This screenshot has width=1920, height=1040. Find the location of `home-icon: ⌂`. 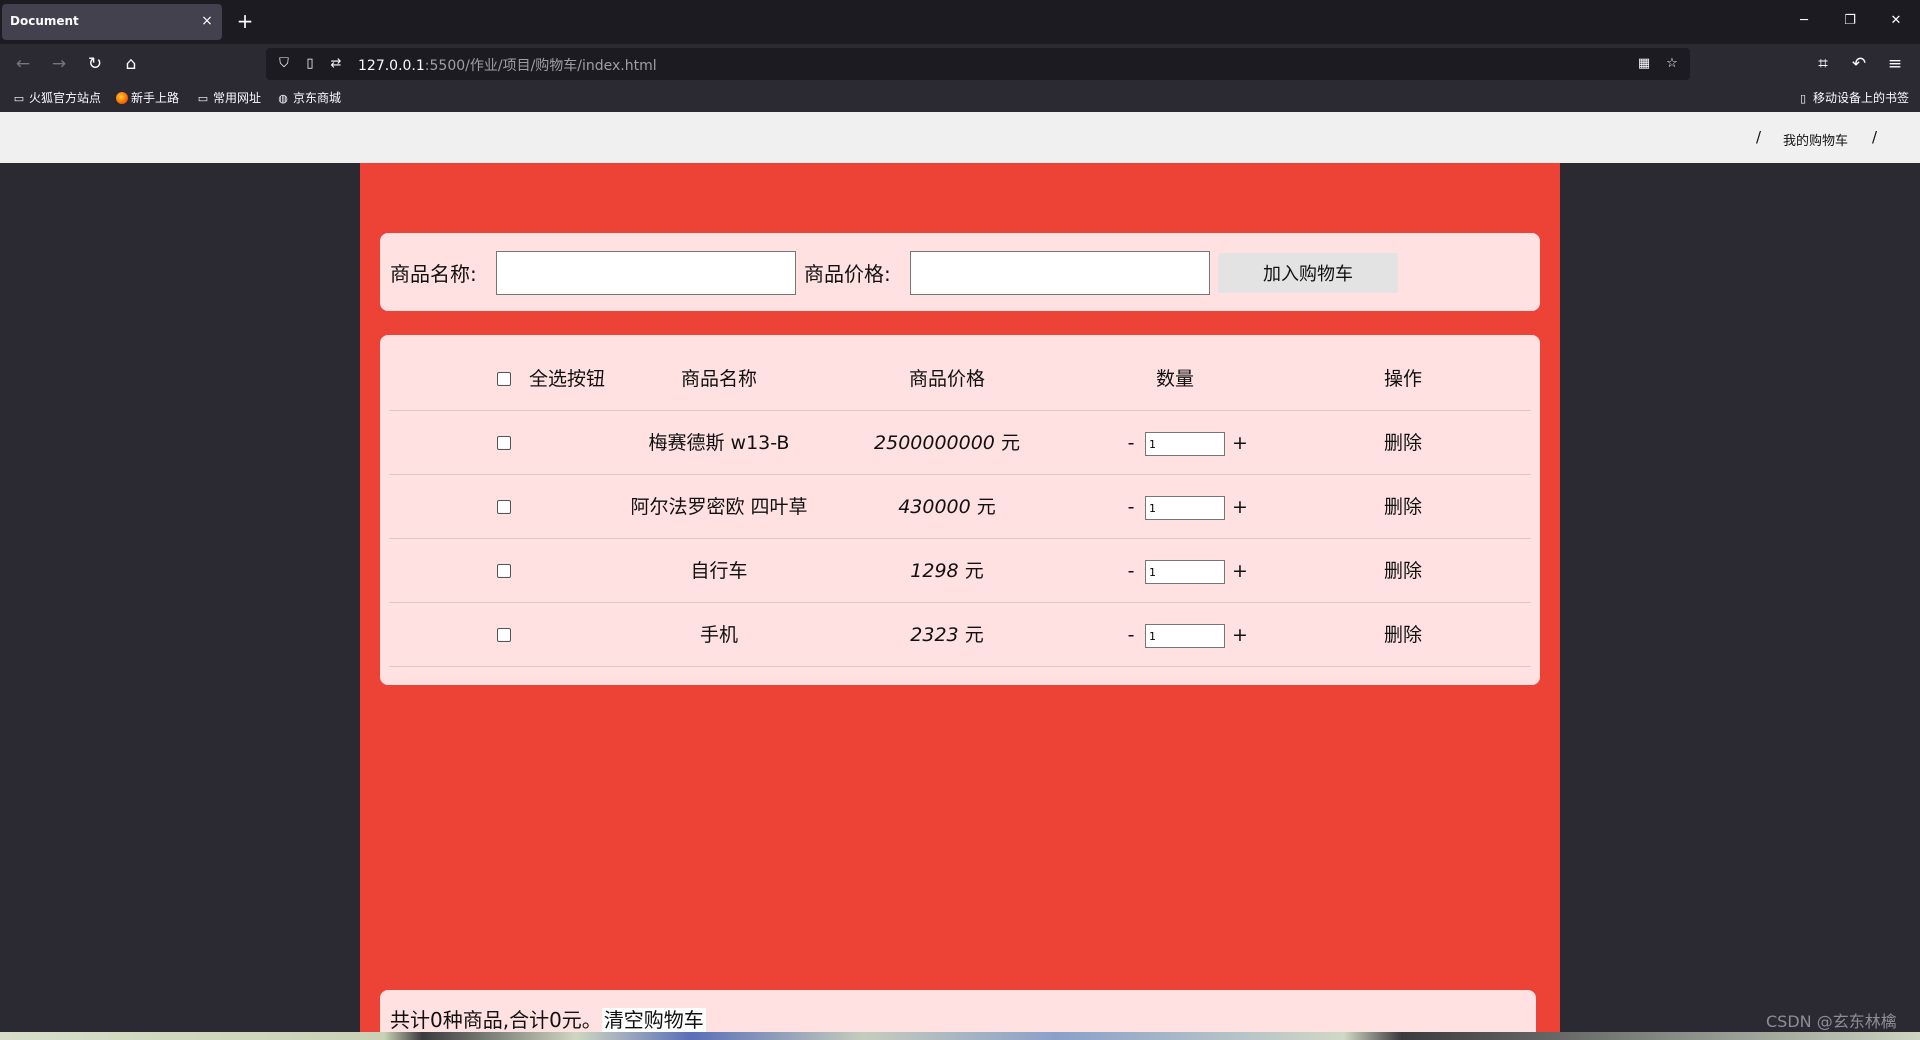

home-icon: ⌂ is located at coordinates (131, 64).